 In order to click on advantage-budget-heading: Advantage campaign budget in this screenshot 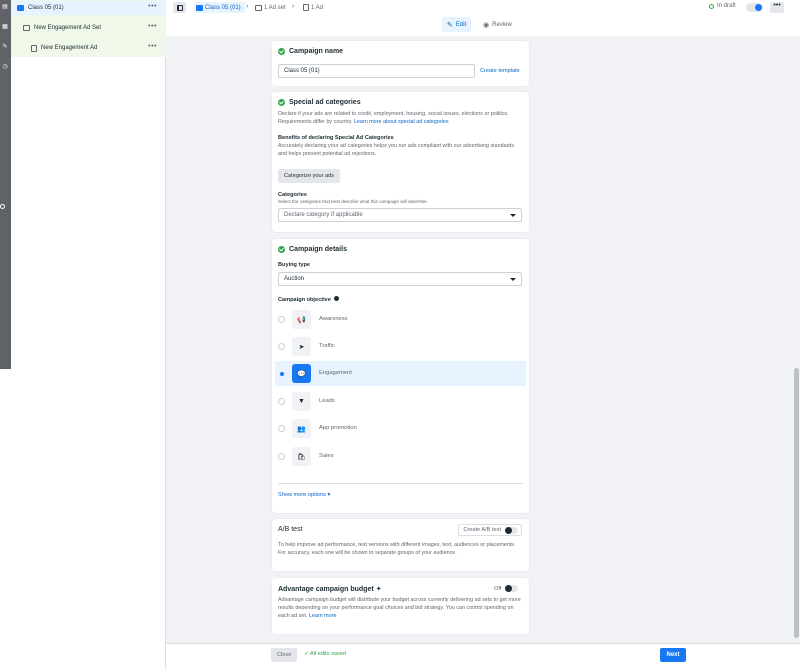, I will do `click(326, 589)`.